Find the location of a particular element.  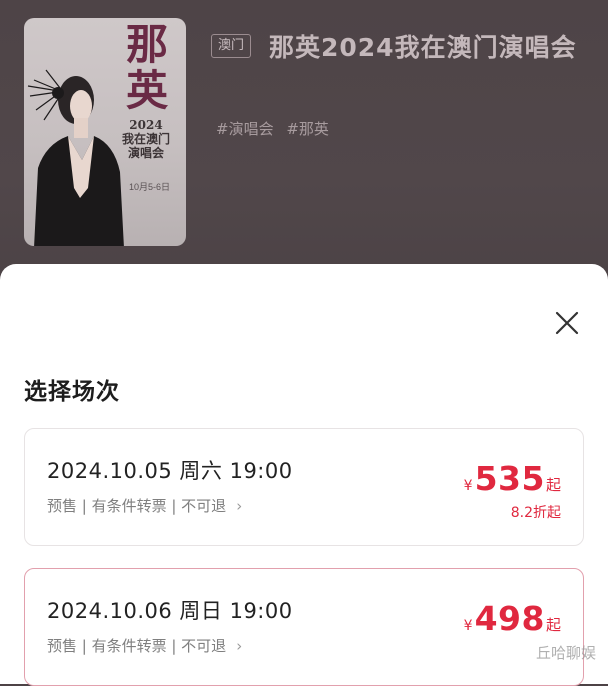

close-icon is located at coordinates (567, 323).